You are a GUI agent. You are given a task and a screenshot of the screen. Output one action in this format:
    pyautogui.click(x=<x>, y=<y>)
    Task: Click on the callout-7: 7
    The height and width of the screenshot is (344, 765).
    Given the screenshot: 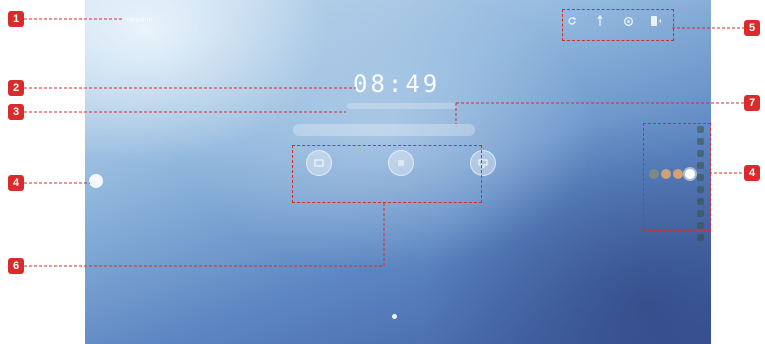 What is the action you would take?
    pyautogui.click(x=752, y=103)
    